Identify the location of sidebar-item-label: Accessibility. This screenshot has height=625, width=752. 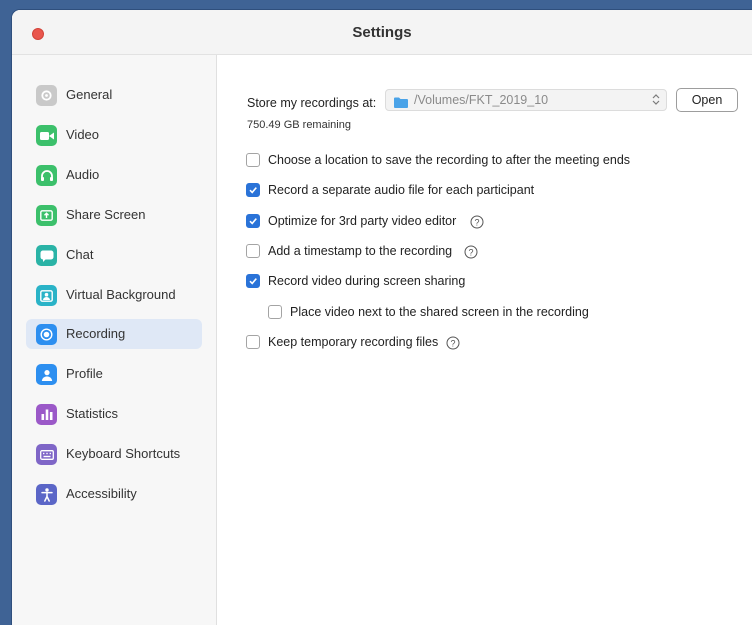
(101, 493).